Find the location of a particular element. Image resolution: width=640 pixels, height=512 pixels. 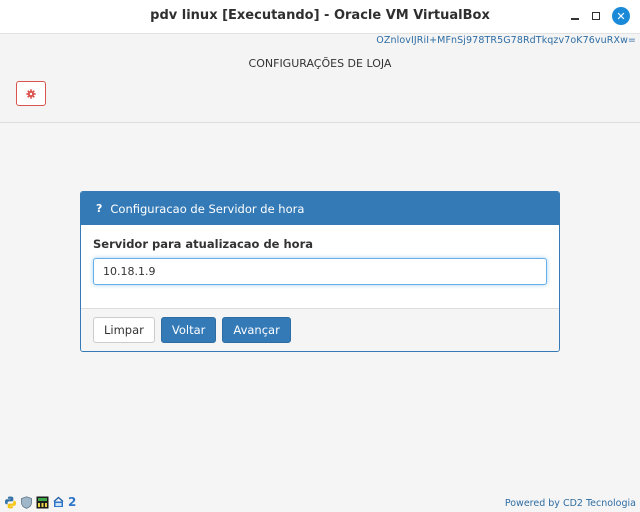

next-button: Avançar is located at coordinates (256, 330).